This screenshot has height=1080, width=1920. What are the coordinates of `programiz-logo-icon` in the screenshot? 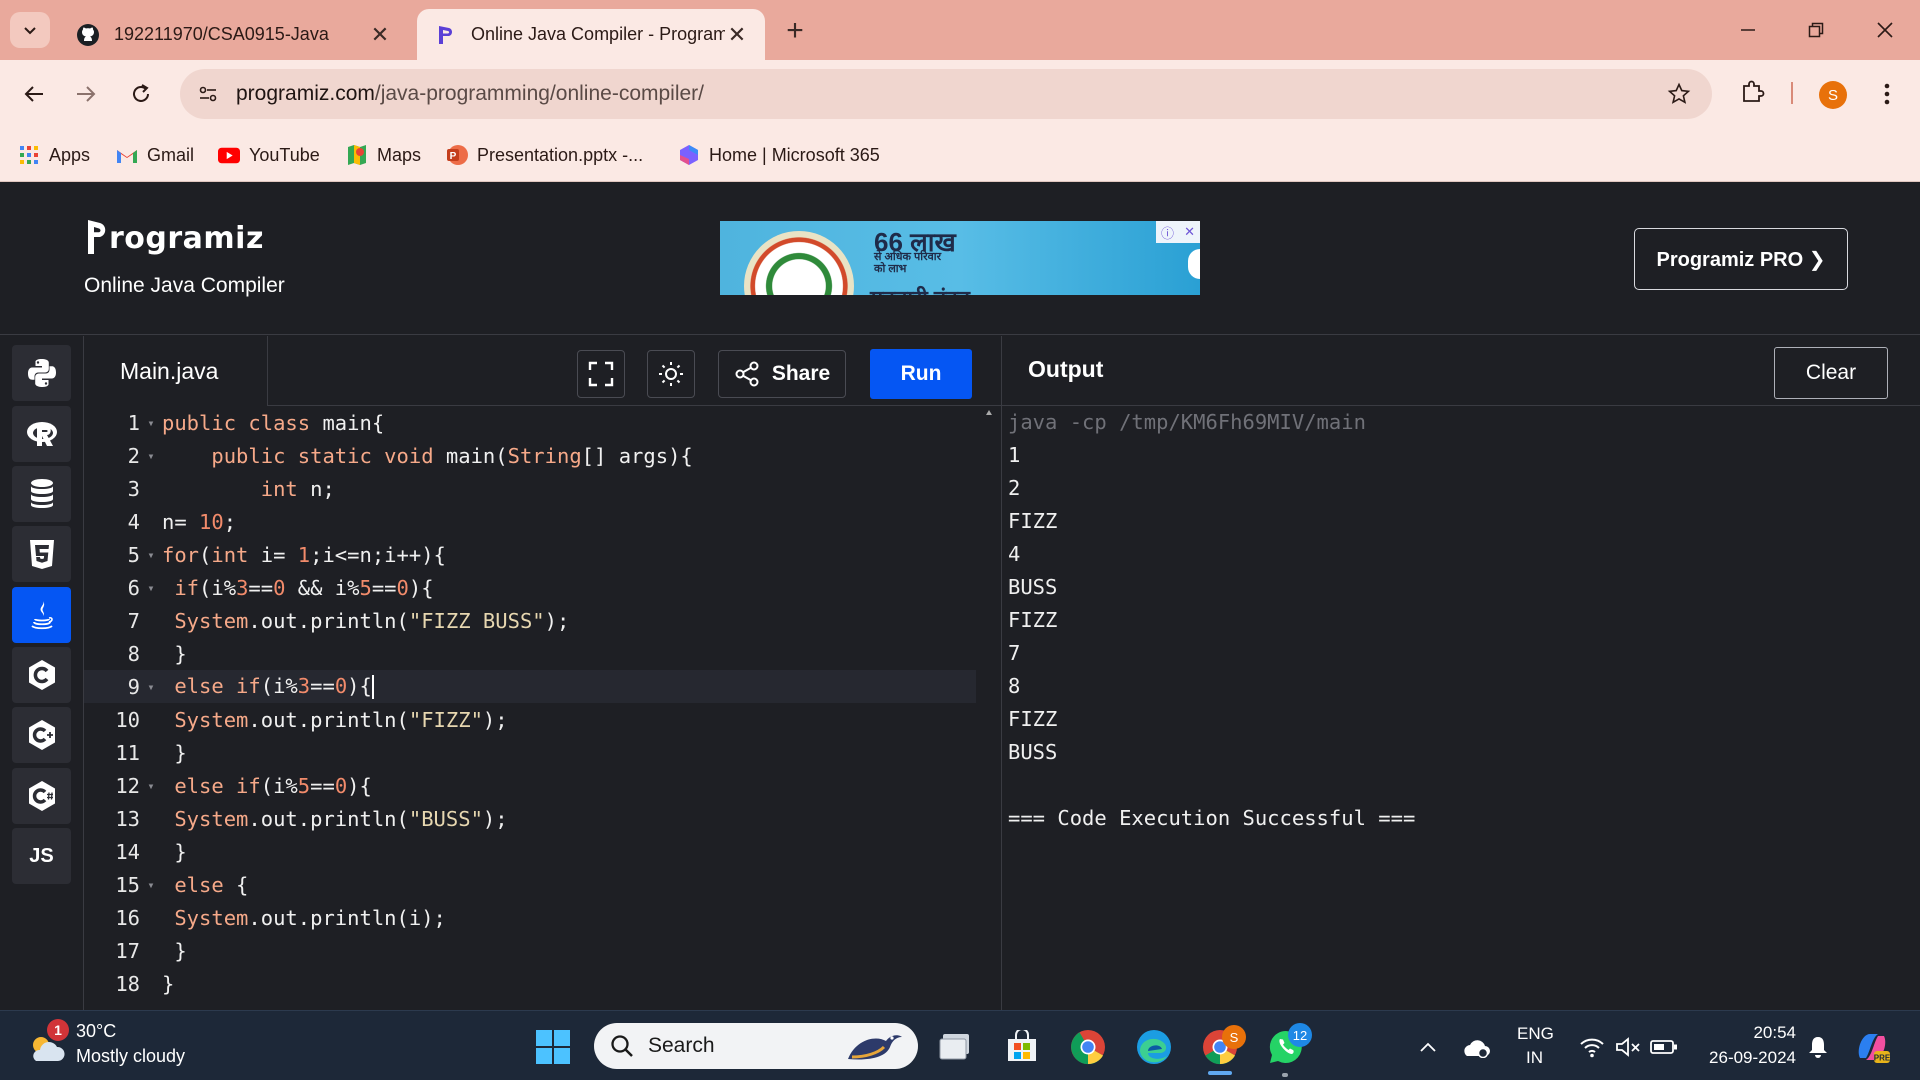 It's located at (97, 237).